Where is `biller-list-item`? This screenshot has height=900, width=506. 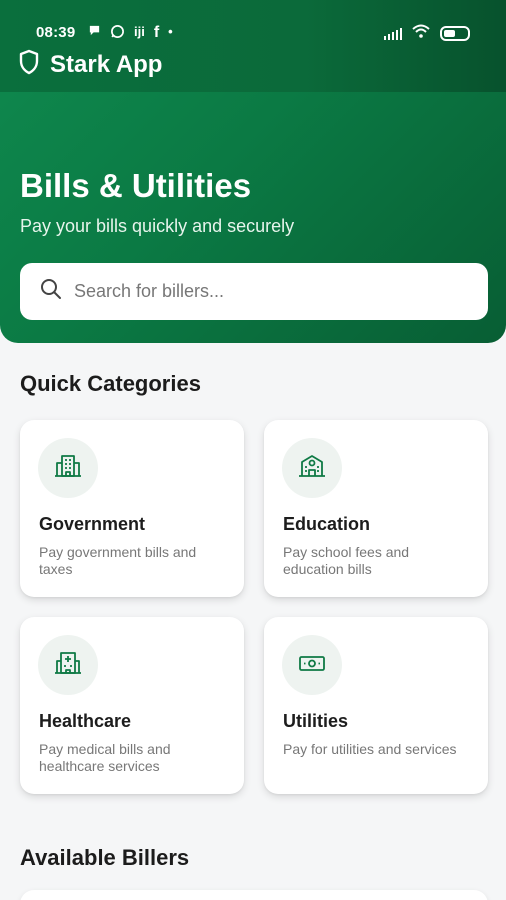
biller-list-item is located at coordinates (254, 895).